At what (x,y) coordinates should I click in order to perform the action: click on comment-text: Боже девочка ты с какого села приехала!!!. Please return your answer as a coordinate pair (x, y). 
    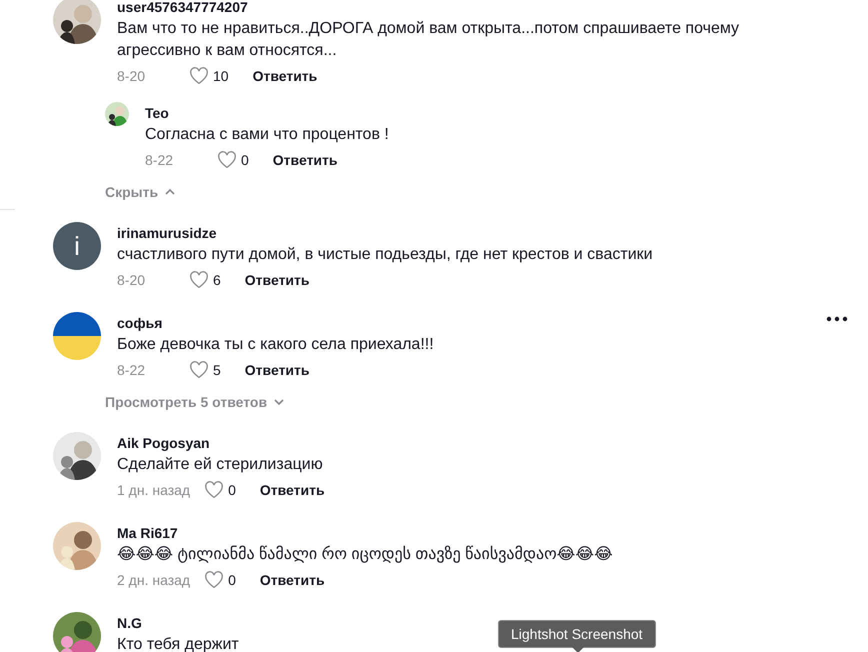
    Looking at the image, I should click on (275, 345).